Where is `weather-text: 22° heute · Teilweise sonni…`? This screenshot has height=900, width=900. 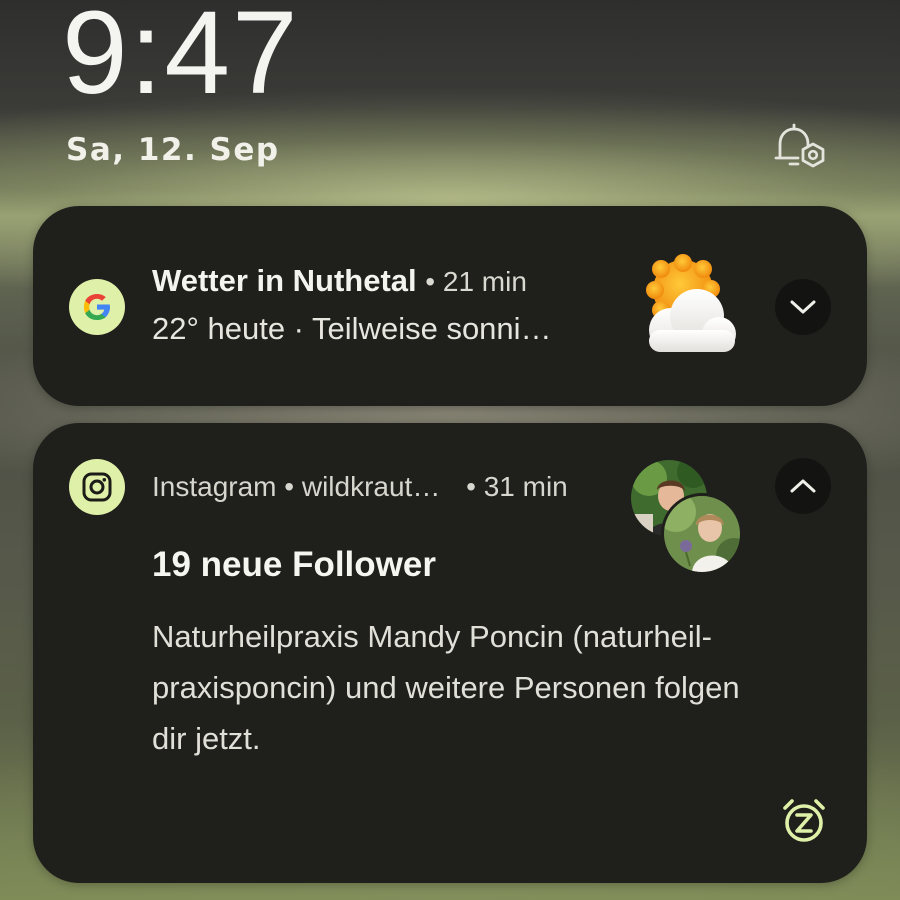
weather-text: 22° heute · Teilweise sonni… is located at coordinates (352, 328).